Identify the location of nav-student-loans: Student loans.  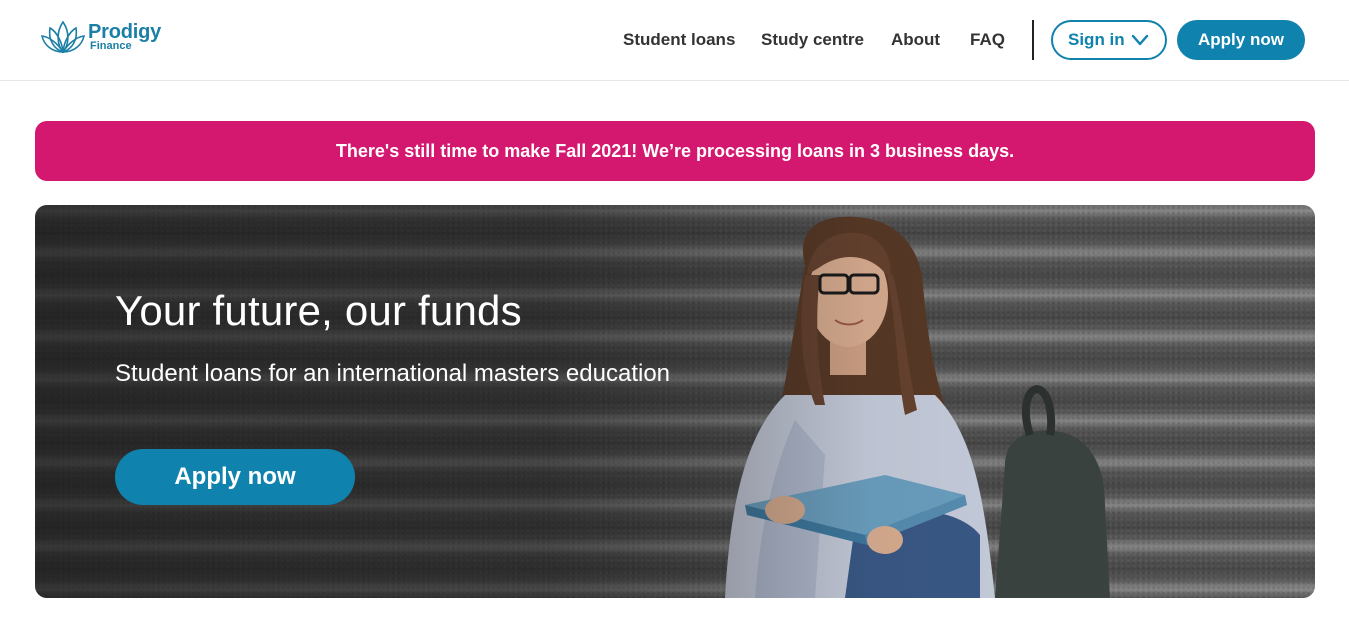
(679, 40).